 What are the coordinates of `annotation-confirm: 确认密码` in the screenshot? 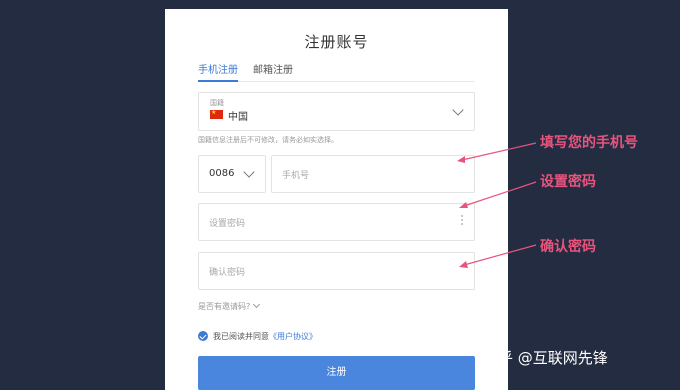 It's located at (568, 247).